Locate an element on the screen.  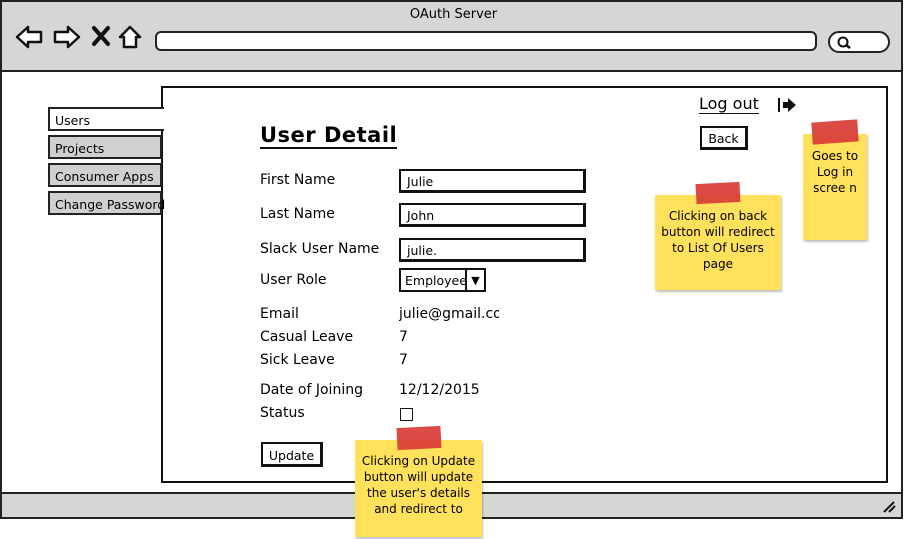
sticky-note-logout: Goes to Log in scree n is located at coordinates (835, 187).